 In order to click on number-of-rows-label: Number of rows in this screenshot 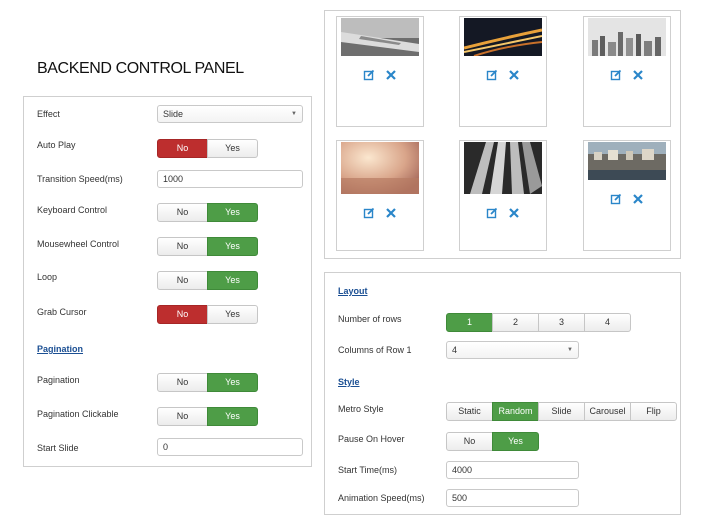, I will do `click(370, 319)`.